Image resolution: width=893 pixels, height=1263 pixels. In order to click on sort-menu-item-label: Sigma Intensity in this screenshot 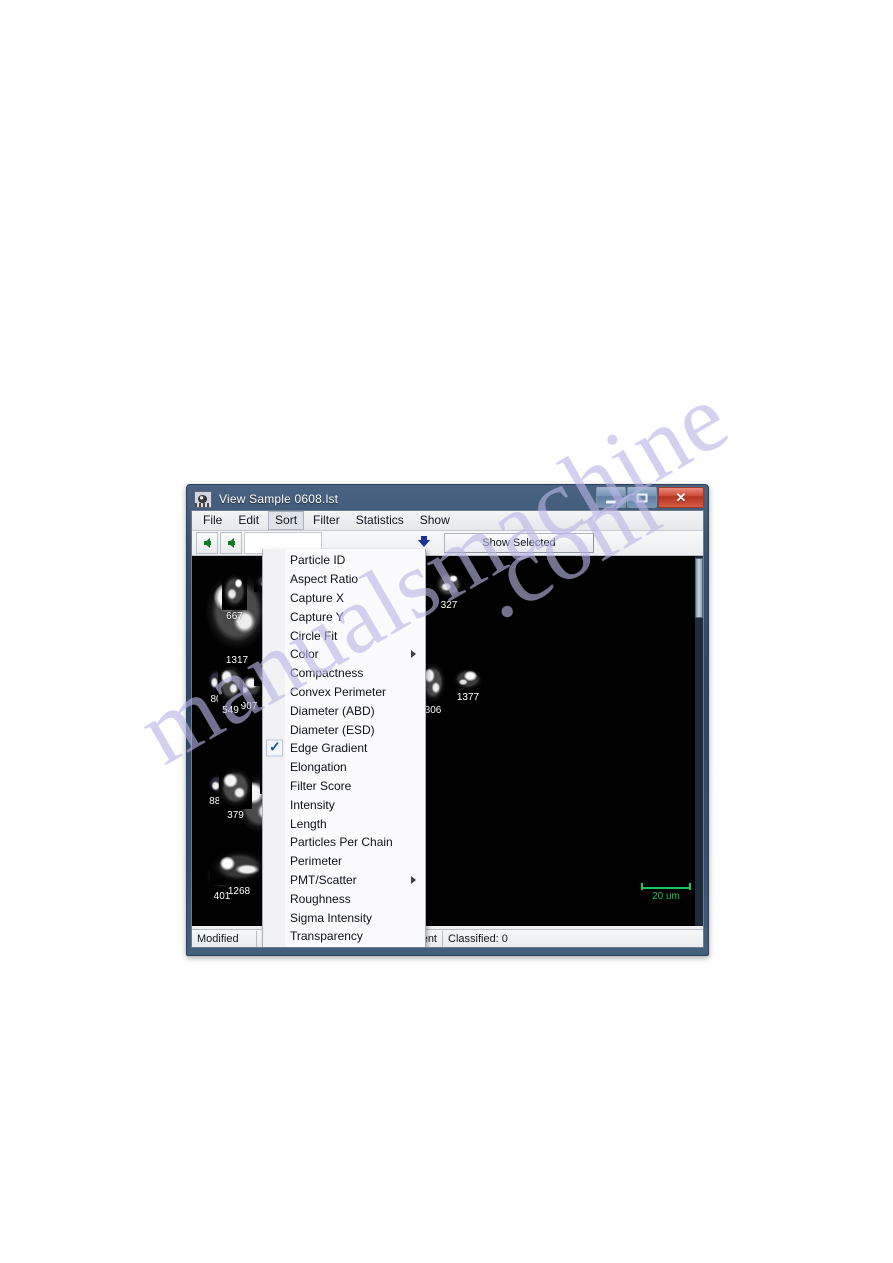, I will do `click(331, 917)`.